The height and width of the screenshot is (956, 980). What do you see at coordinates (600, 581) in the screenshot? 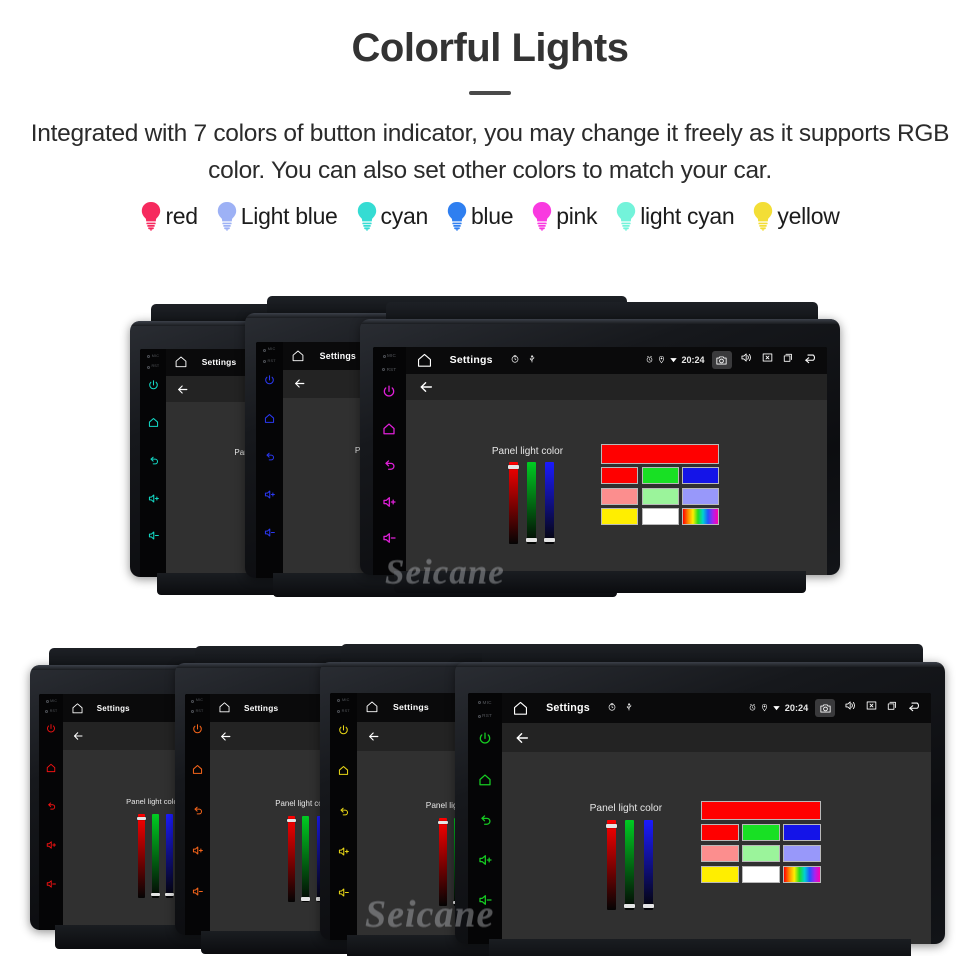
I see `device-mount-foot` at bounding box center [600, 581].